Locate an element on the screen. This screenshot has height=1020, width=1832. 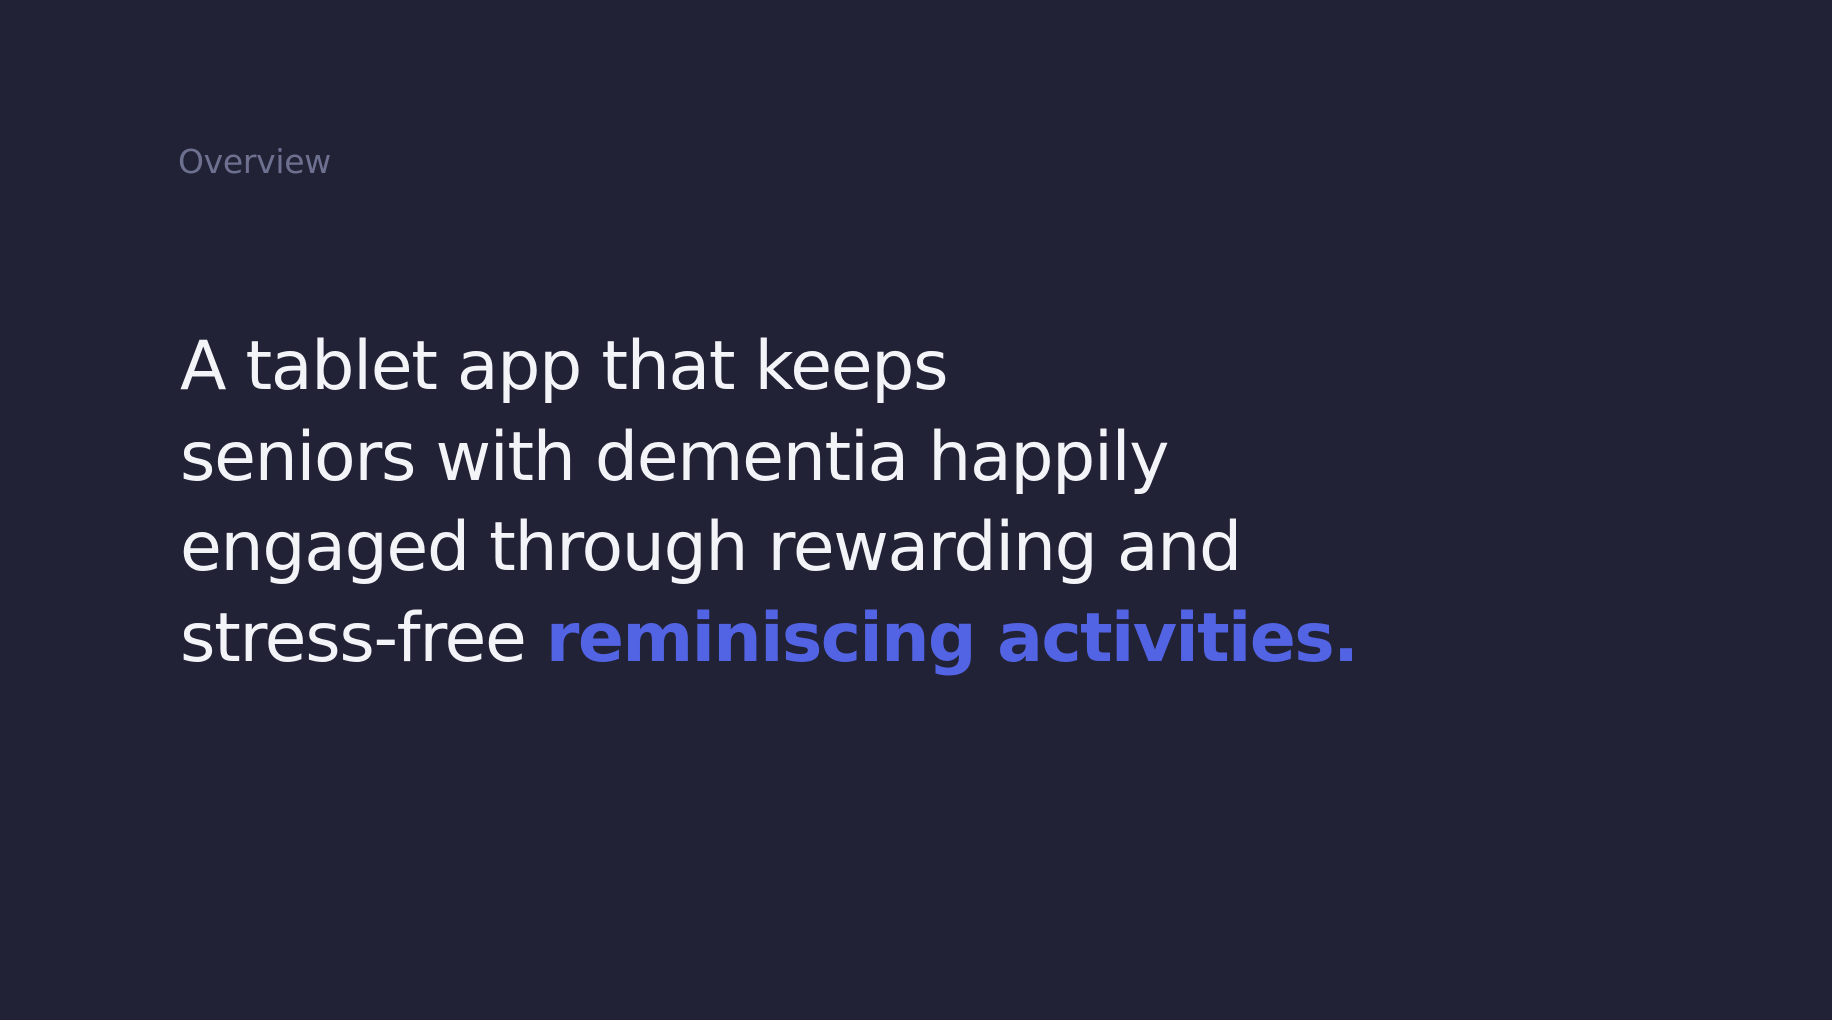
headline-highlight: reminiscing activities. is located at coordinates (952, 638).